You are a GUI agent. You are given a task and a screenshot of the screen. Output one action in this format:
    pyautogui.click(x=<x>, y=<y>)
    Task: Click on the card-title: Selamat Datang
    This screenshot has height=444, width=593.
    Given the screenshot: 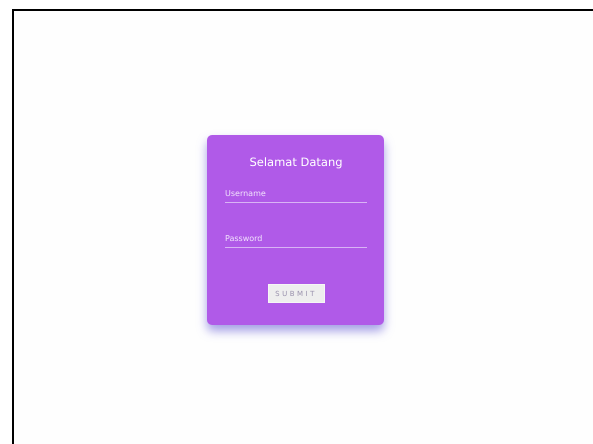 What is the action you would take?
    pyautogui.click(x=296, y=162)
    